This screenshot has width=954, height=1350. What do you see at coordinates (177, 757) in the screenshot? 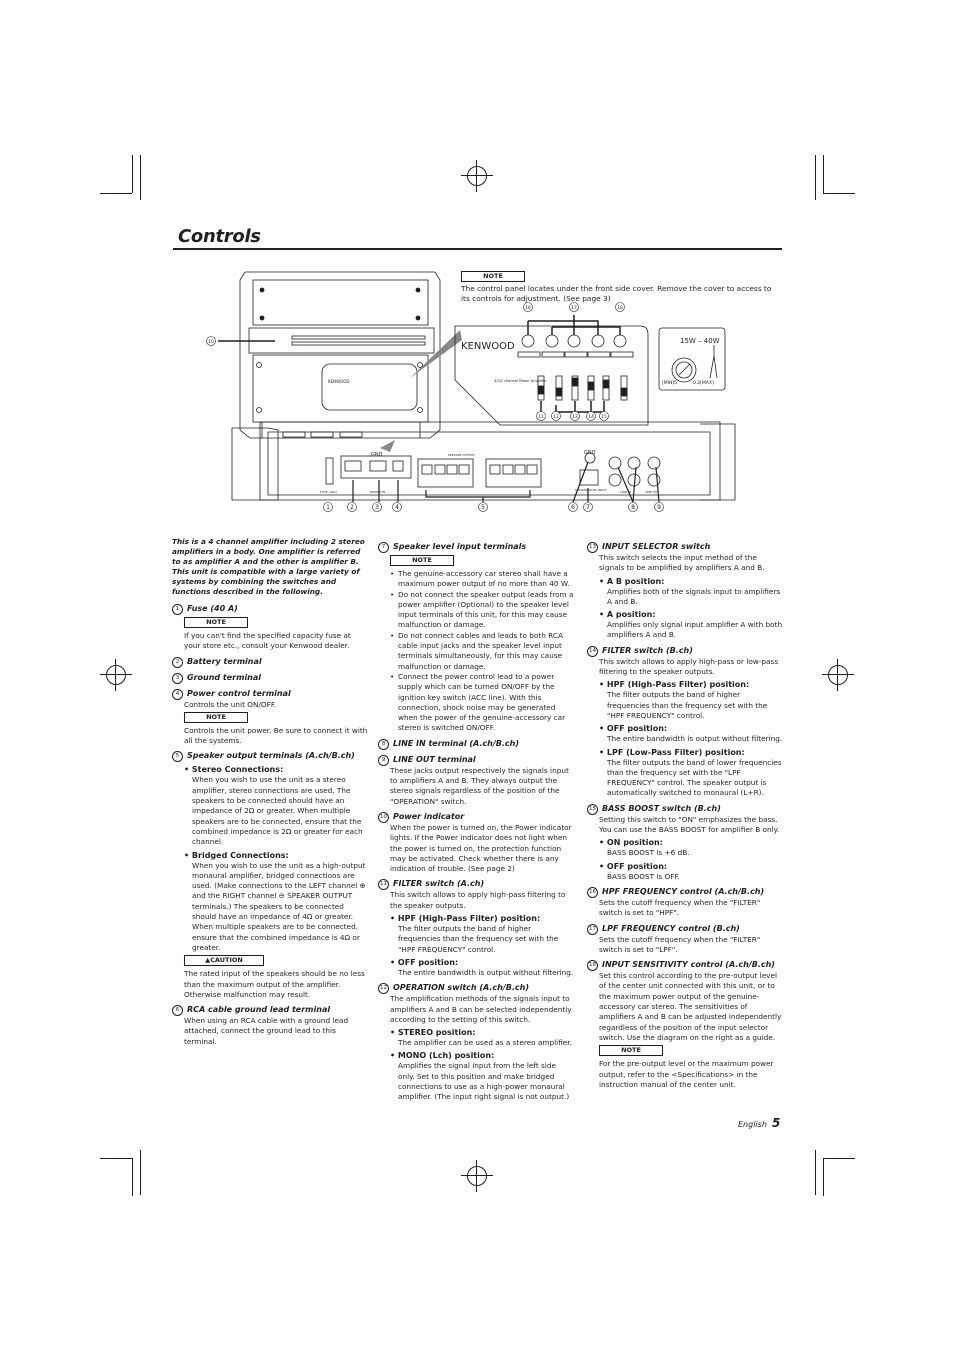
I see `item-number: 5` at bounding box center [177, 757].